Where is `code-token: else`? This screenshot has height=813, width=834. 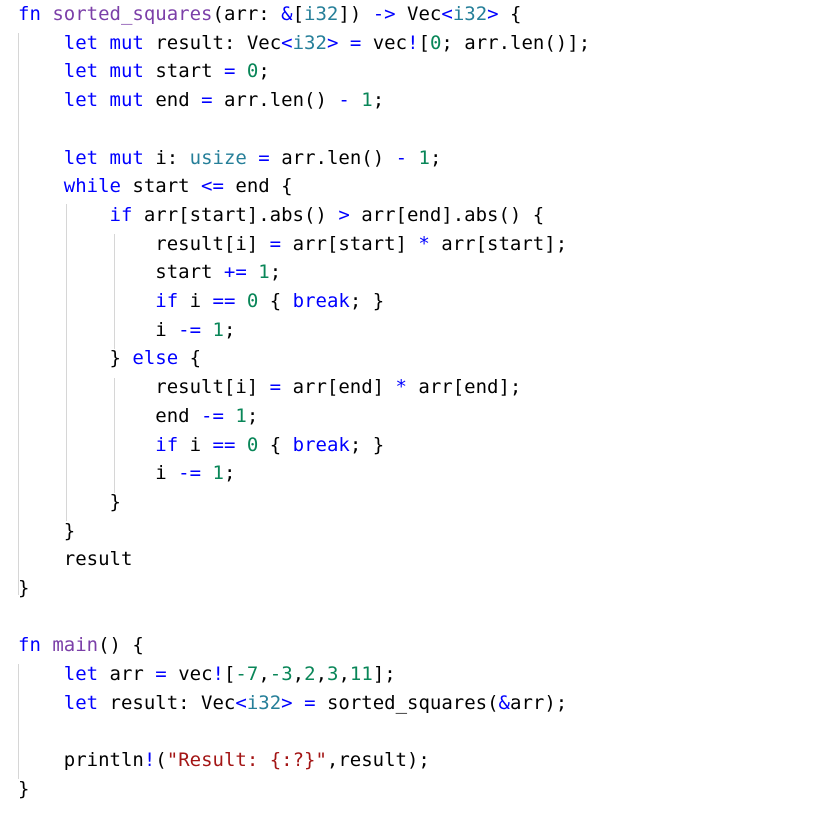 code-token: else is located at coordinates (155, 358).